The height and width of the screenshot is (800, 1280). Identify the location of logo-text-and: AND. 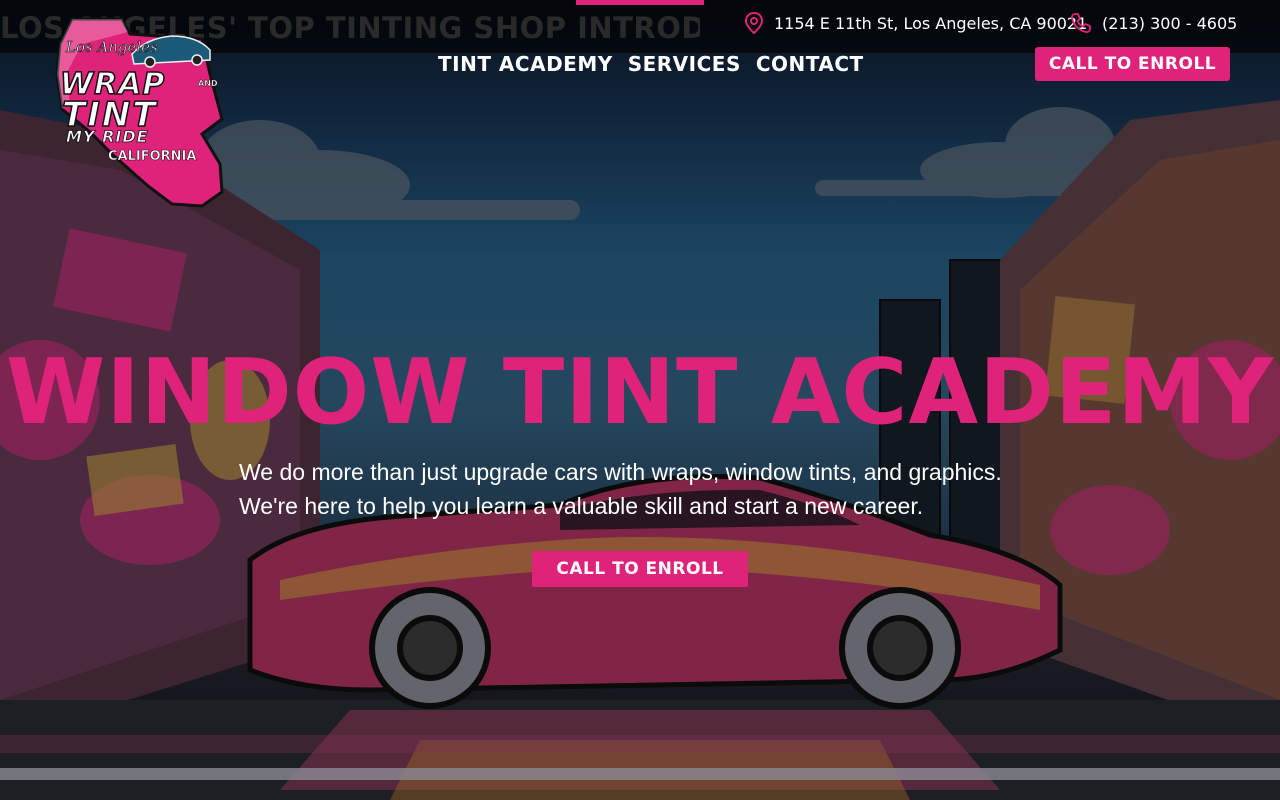
(208, 83).